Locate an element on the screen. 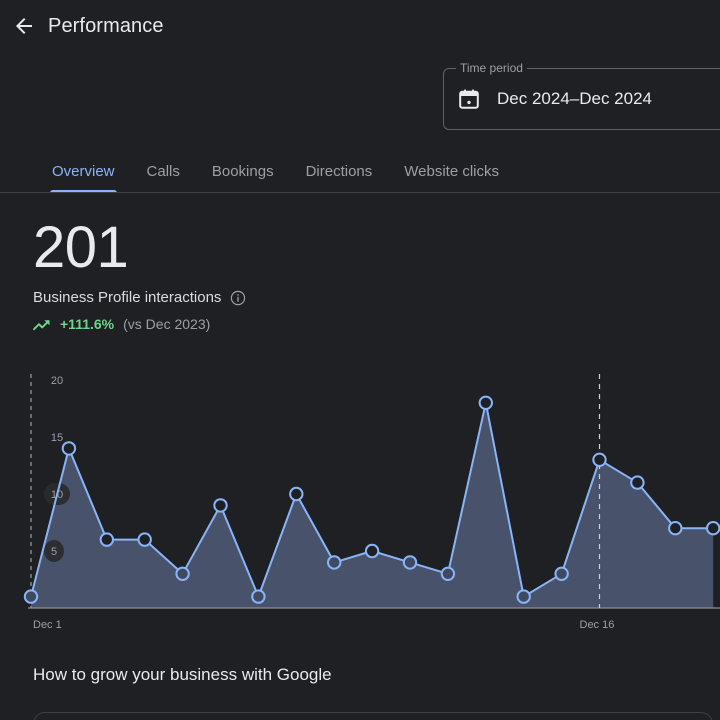 The height and width of the screenshot is (720, 720). time-period-content: Dec 2024–Dec 2024 is located at coordinates (547, 99).